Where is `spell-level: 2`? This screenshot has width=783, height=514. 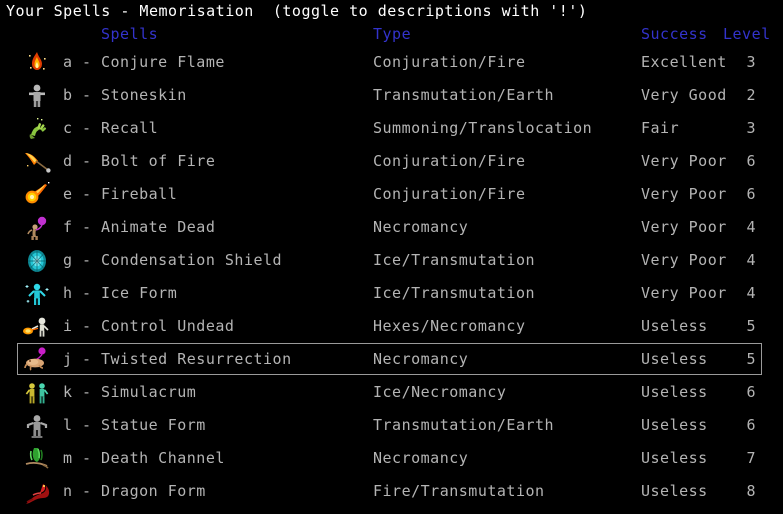 spell-level: 2 is located at coordinates (751, 95).